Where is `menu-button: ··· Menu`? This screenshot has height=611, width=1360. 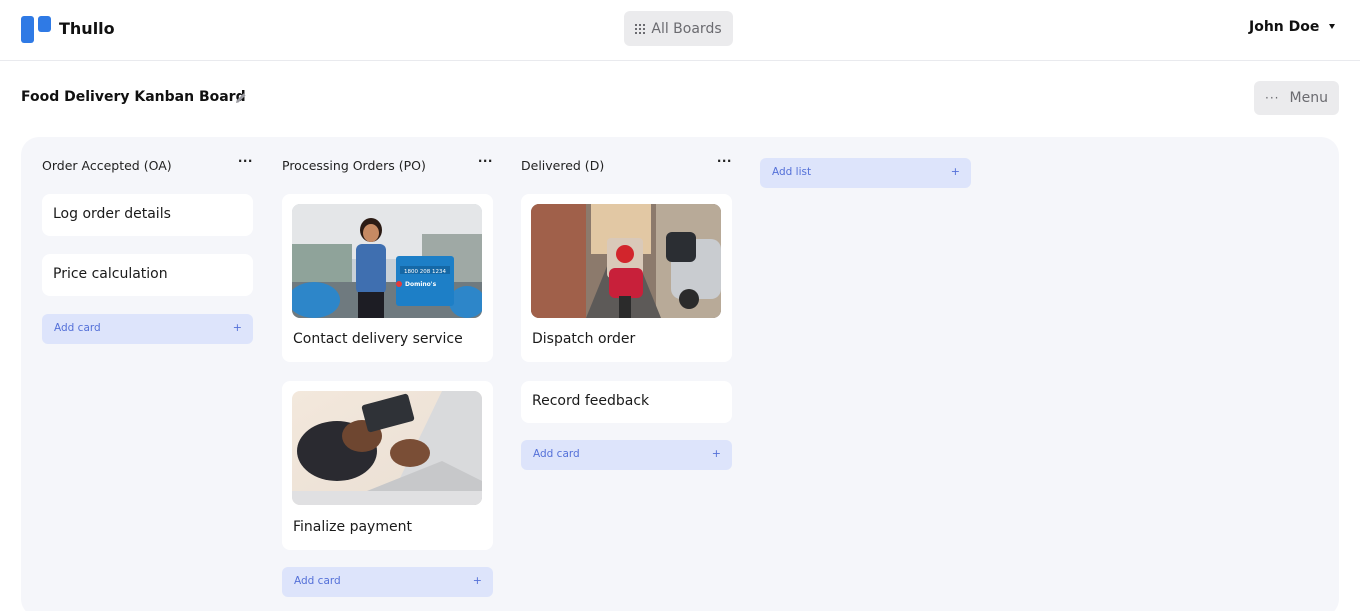
menu-button: ··· Menu is located at coordinates (1296, 98).